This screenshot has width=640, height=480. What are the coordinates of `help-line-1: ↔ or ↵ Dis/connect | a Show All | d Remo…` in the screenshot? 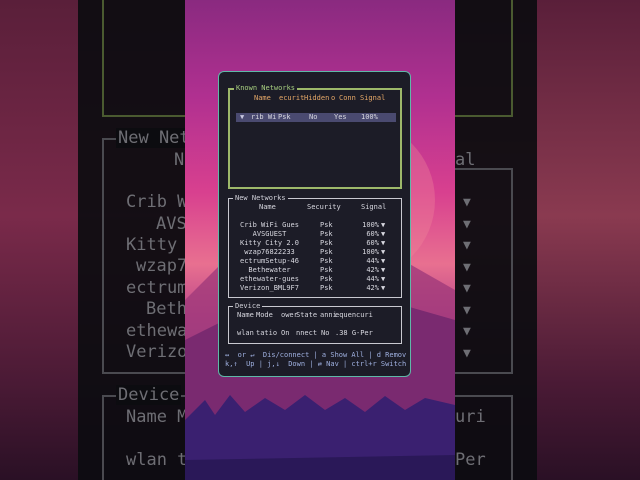 It's located at (316, 355).